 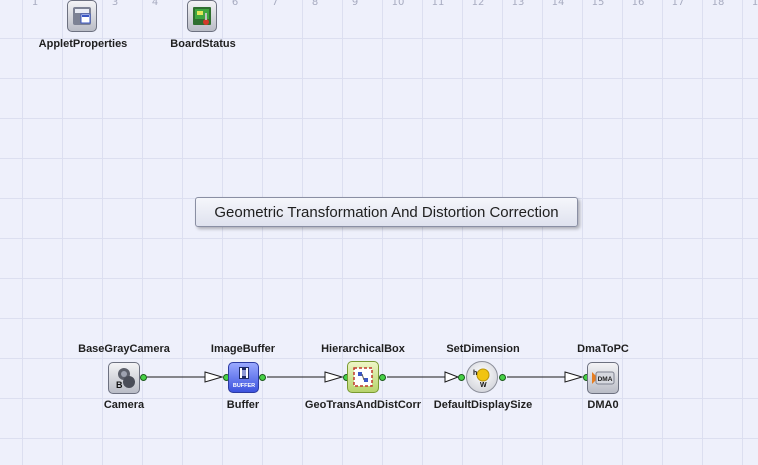 What do you see at coordinates (119, 385) in the screenshot?
I see `camera-icon-text: B` at bounding box center [119, 385].